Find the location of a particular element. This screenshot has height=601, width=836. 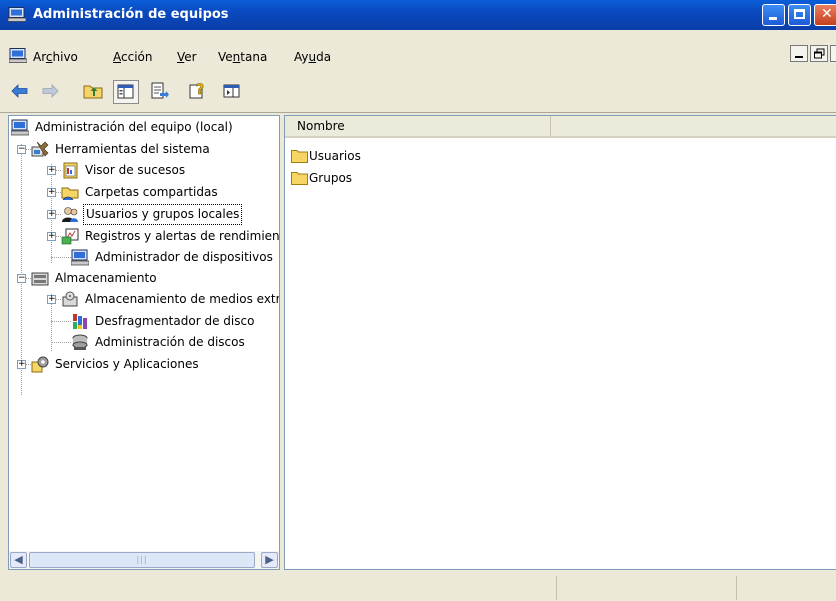

back-button is located at coordinates (21, 92).